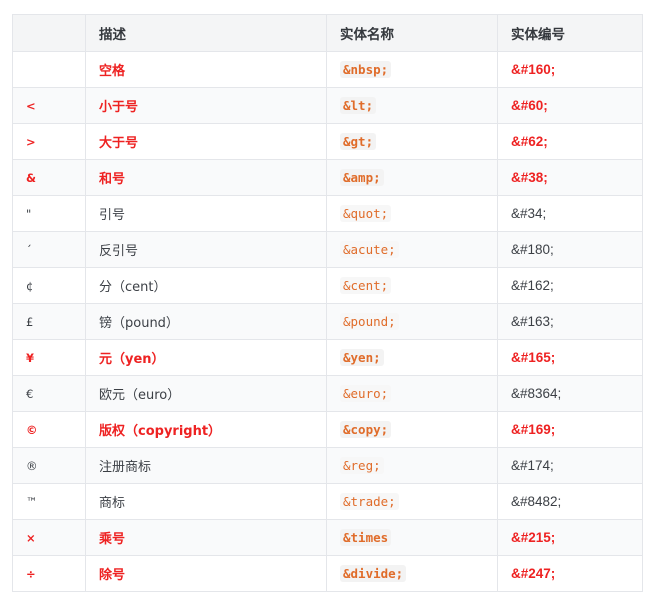 This screenshot has height=601, width=656. I want to click on cell-entity-name: &pound;, so click(412, 321).